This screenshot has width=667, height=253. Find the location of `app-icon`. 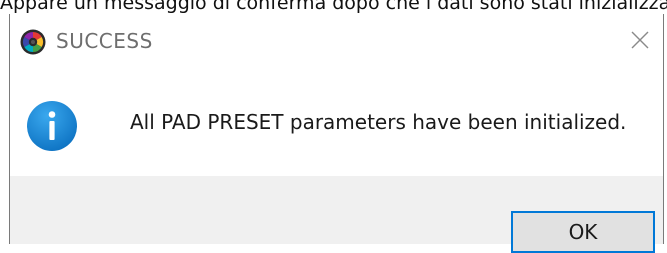

app-icon is located at coordinates (33, 42).